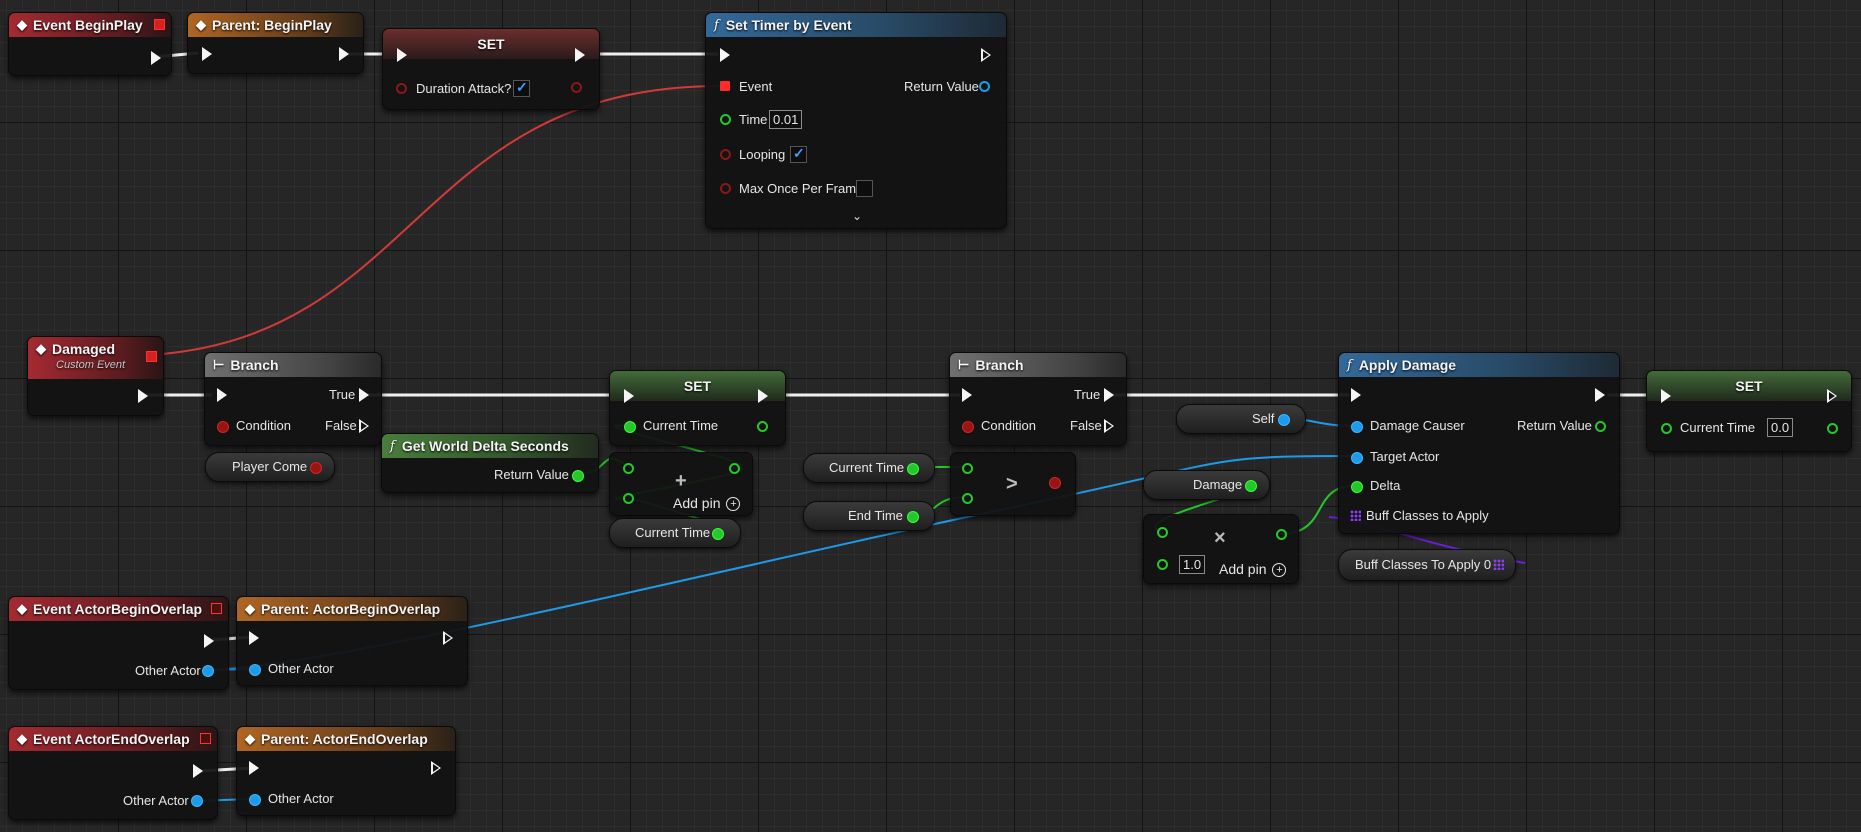 This screenshot has height=832, width=1861. I want to click on damage-variable: Damage, so click(1206, 485).